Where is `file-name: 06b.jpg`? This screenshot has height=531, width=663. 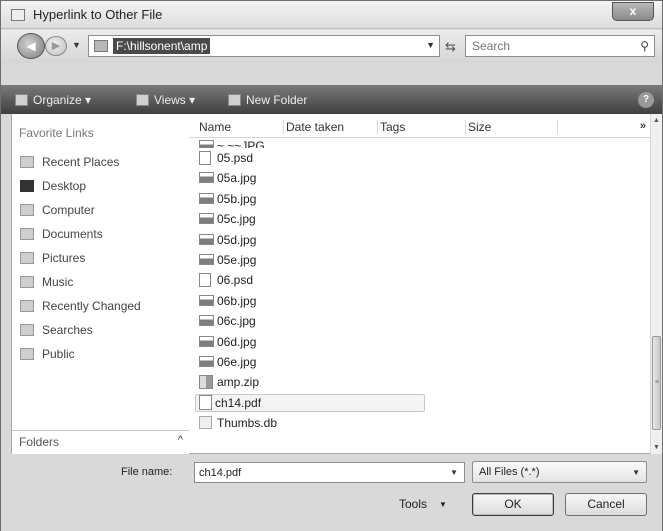
file-name: 06b.jpg is located at coordinates (237, 300).